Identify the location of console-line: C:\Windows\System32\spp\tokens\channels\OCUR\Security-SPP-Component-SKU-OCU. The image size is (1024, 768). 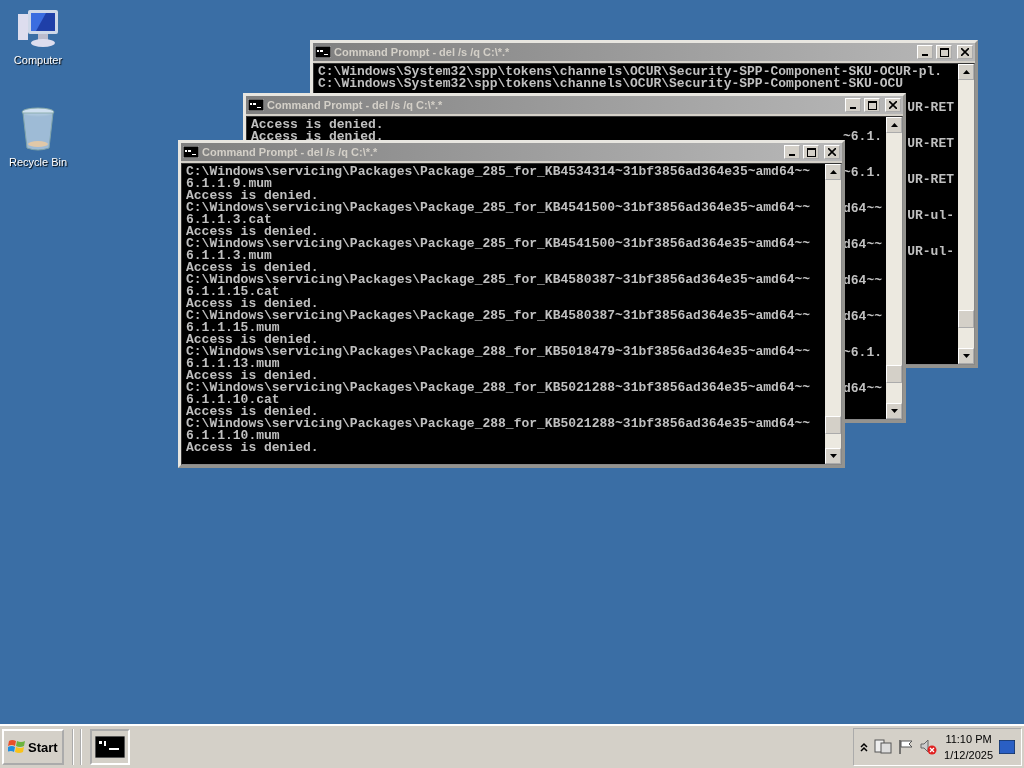
(611, 84).